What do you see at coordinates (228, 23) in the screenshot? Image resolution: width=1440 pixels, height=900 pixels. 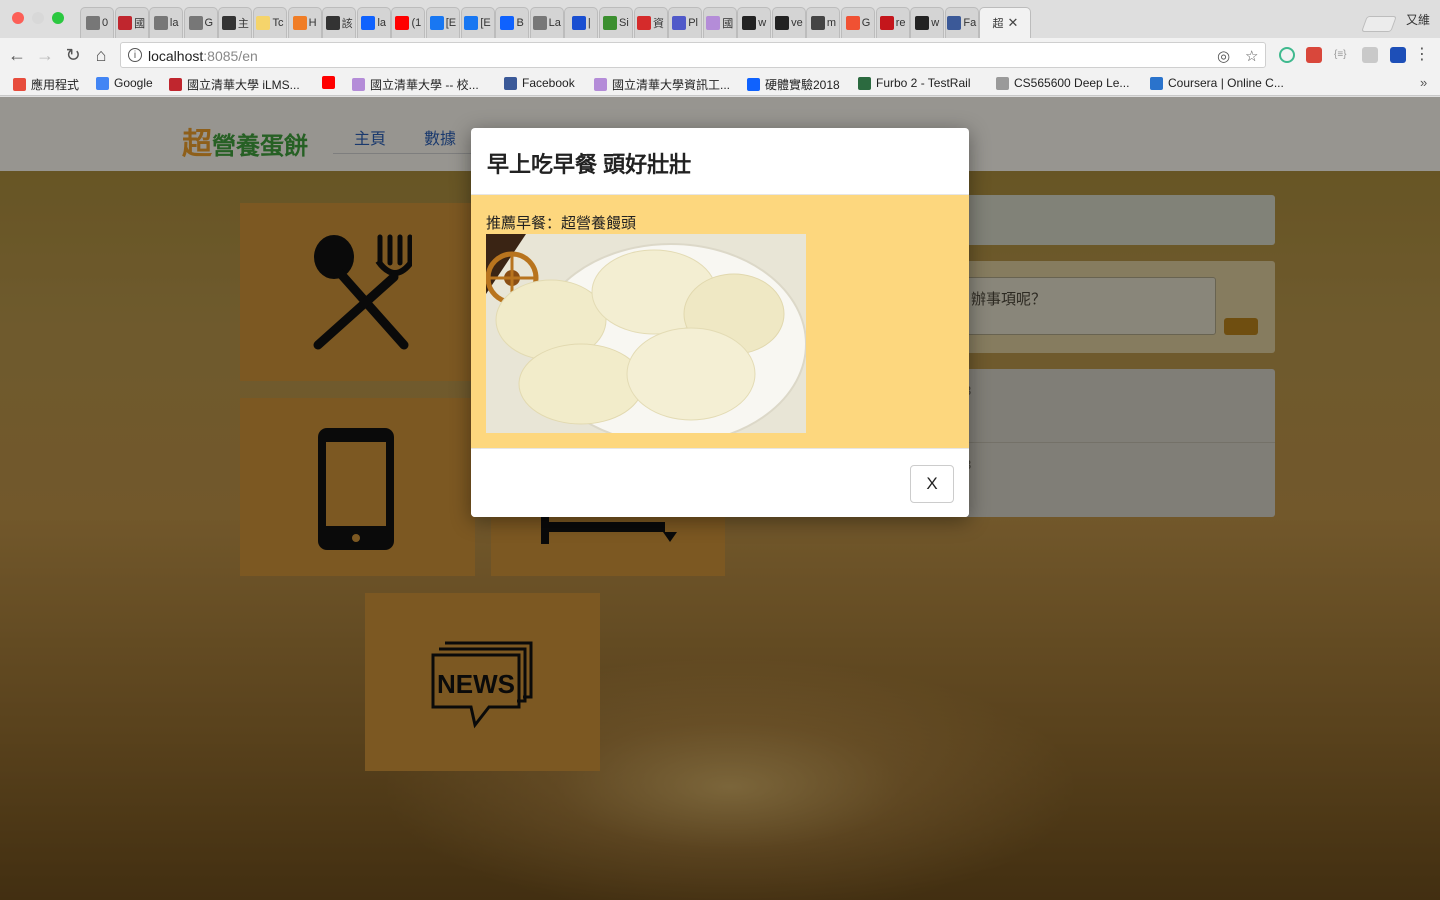 I see `wikipedia-icon` at bounding box center [228, 23].